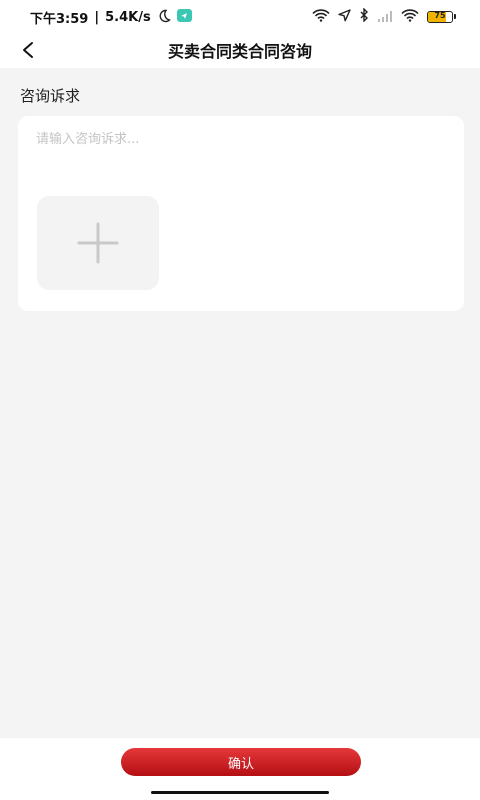 This screenshot has height=800, width=480. I want to click on bottom-bar: 确认, so click(240, 769).